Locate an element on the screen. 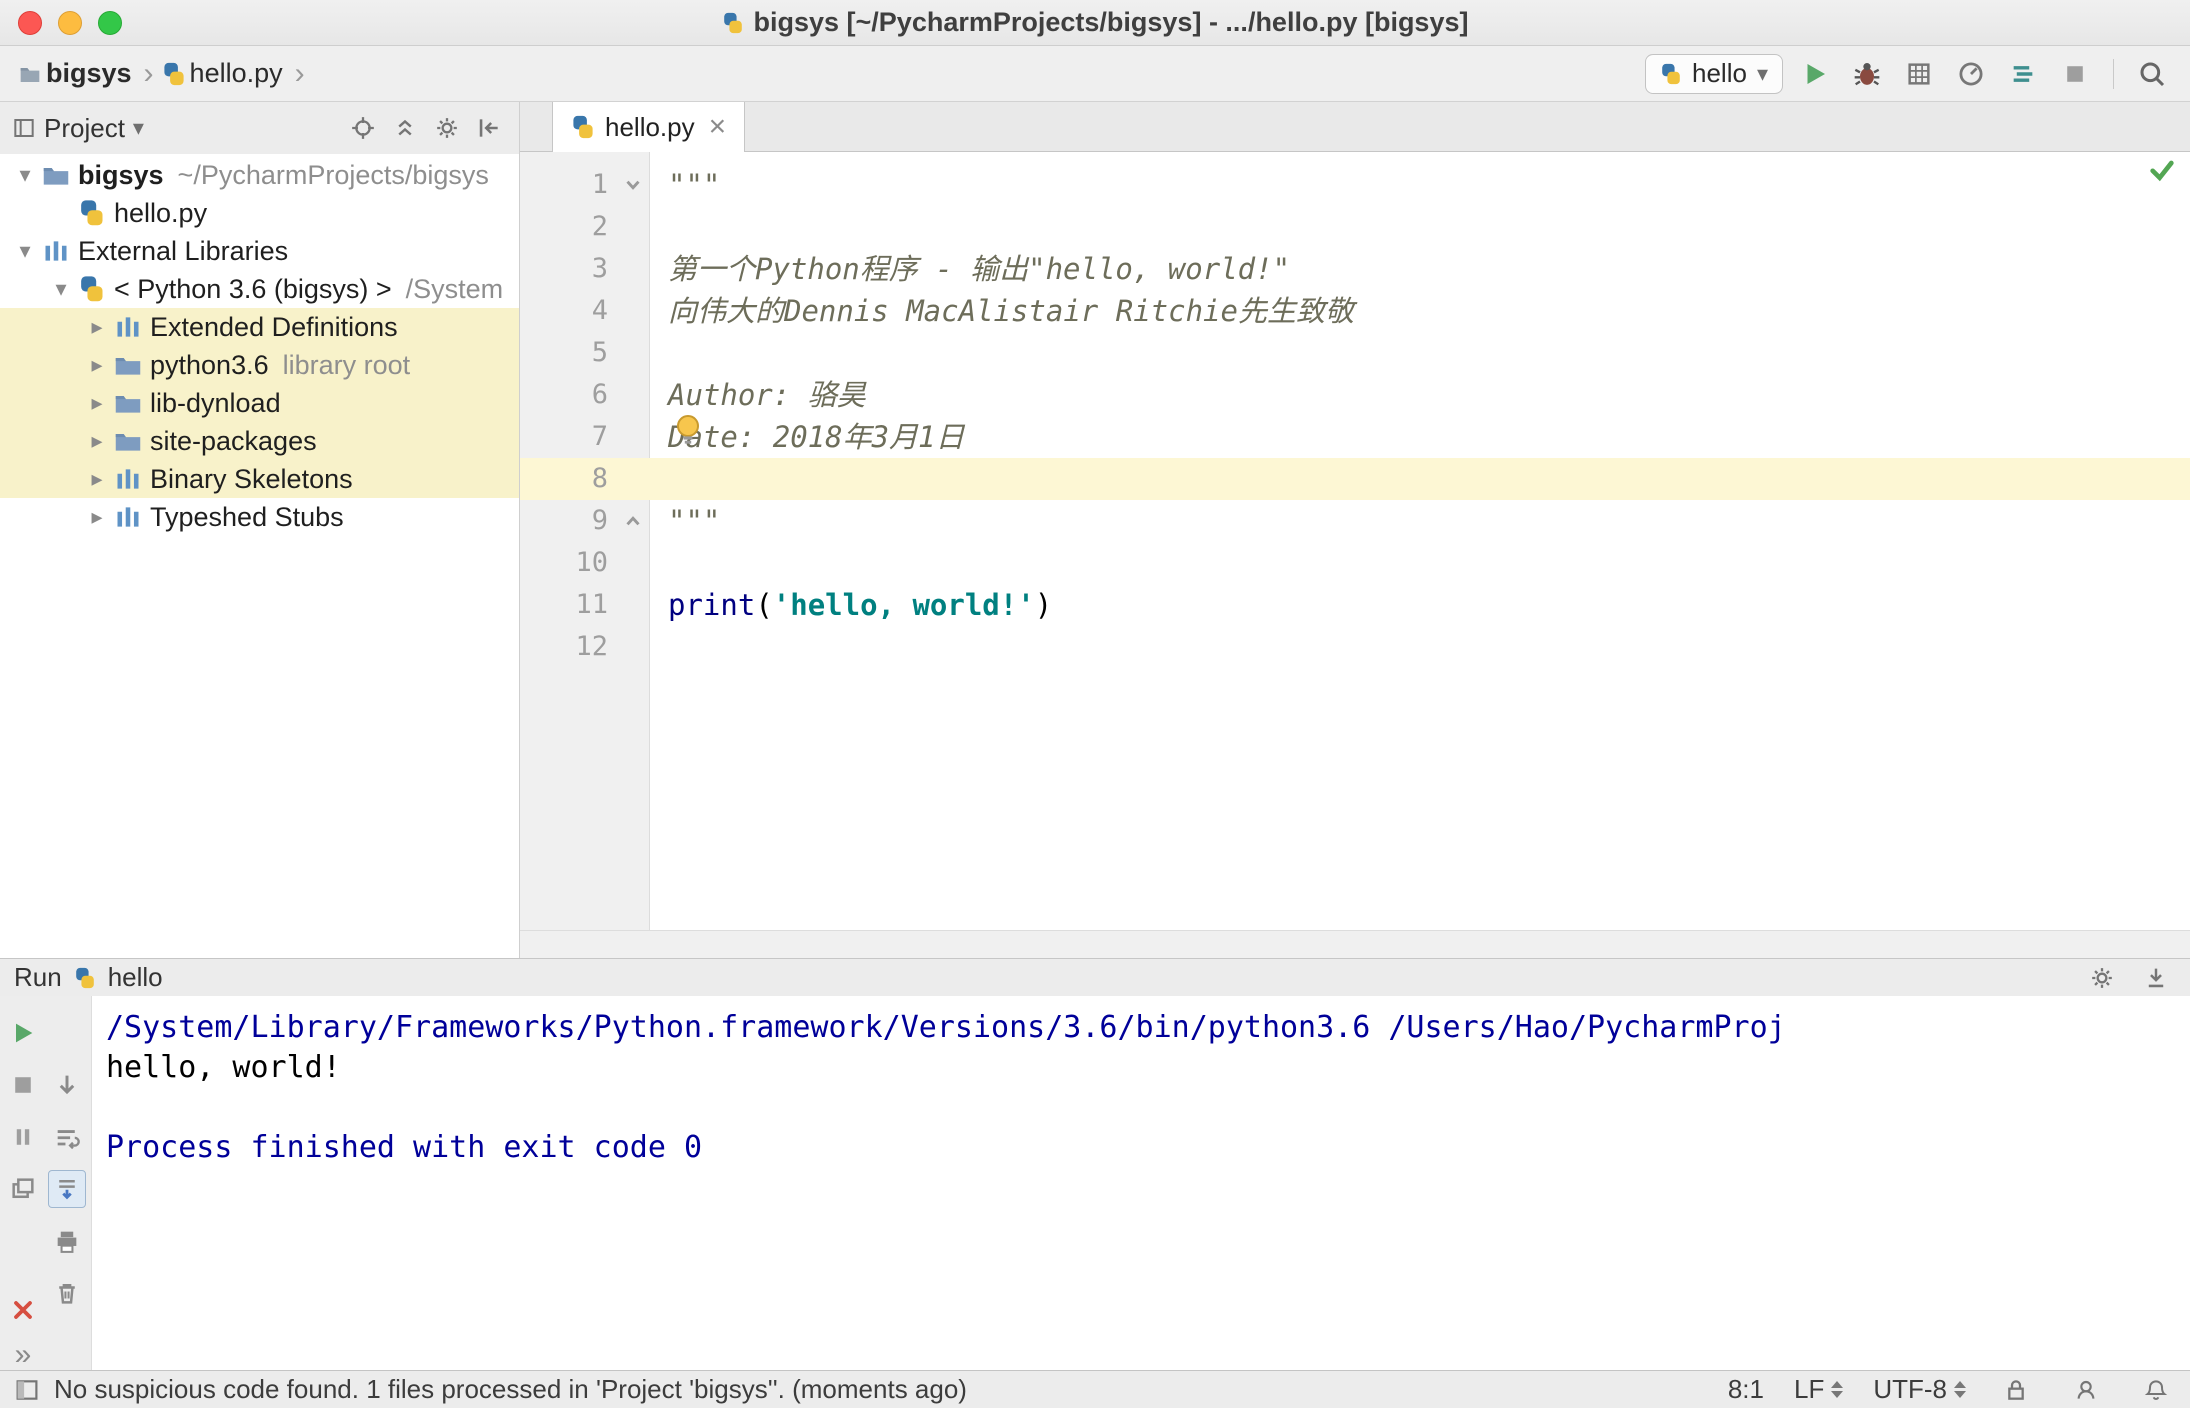  tree-item-site-packages: ▸ site-packages is located at coordinates (259, 441).